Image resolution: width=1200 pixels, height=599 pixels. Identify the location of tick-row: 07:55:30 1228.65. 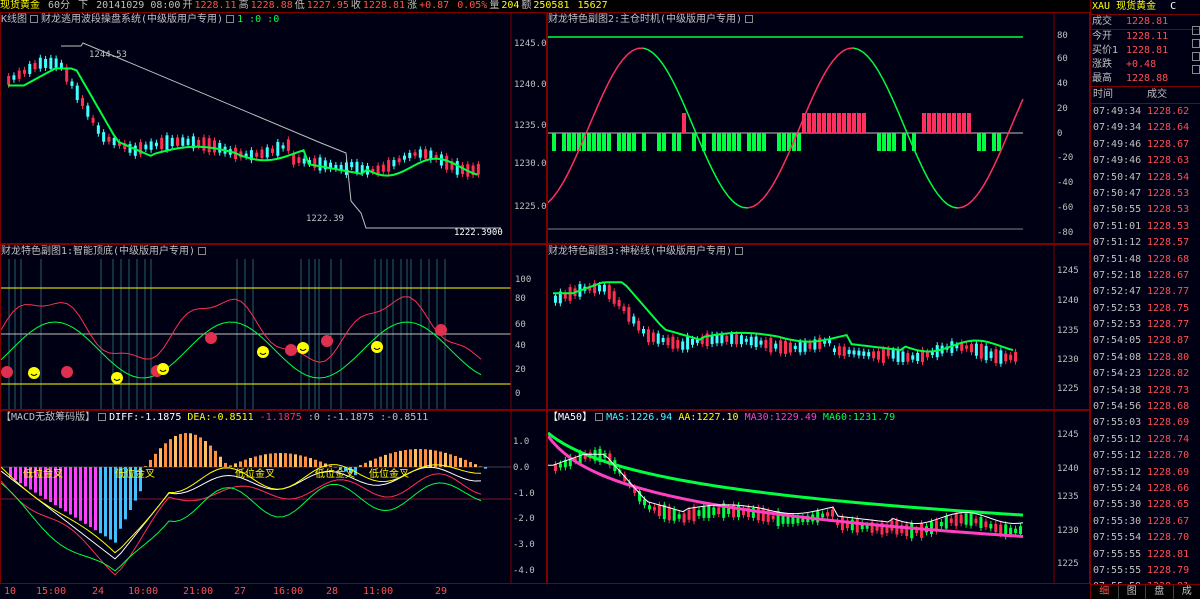
(1145, 505).